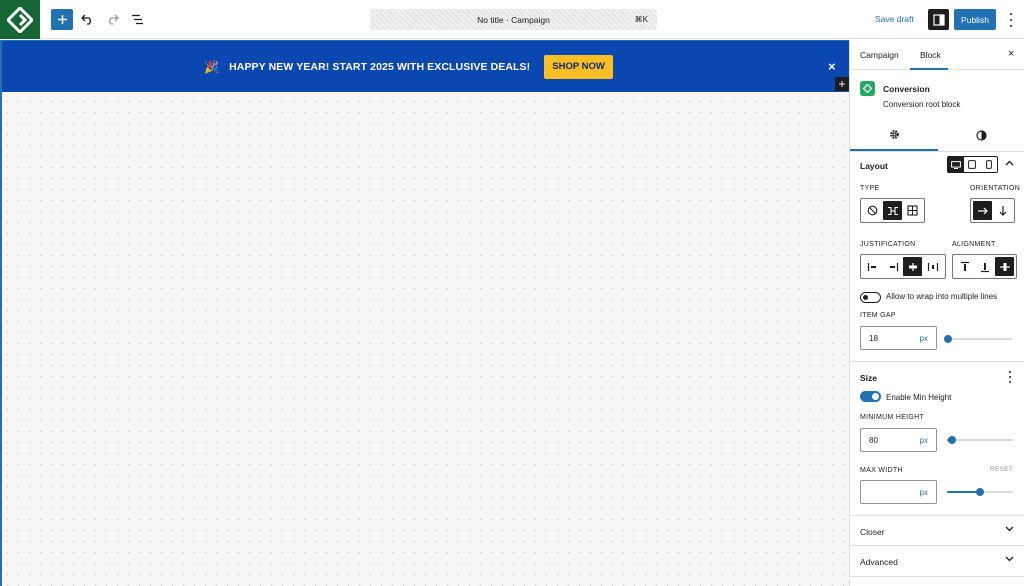 This screenshot has height=586, width=1024. I want to click on command-shortcut: ⌘K, so click(641, 19).